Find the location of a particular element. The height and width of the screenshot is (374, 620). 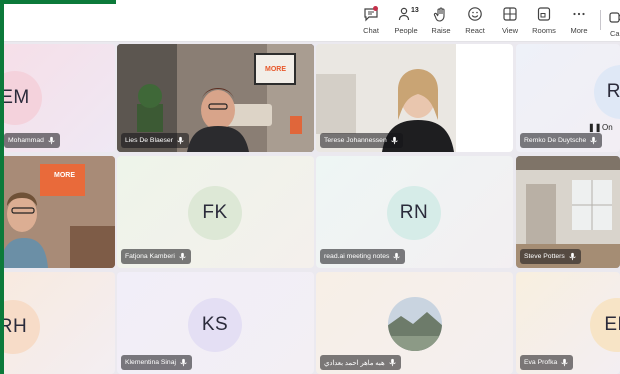

participant-name-tag: Terese Johannessen is located at coordinates (361, 140).